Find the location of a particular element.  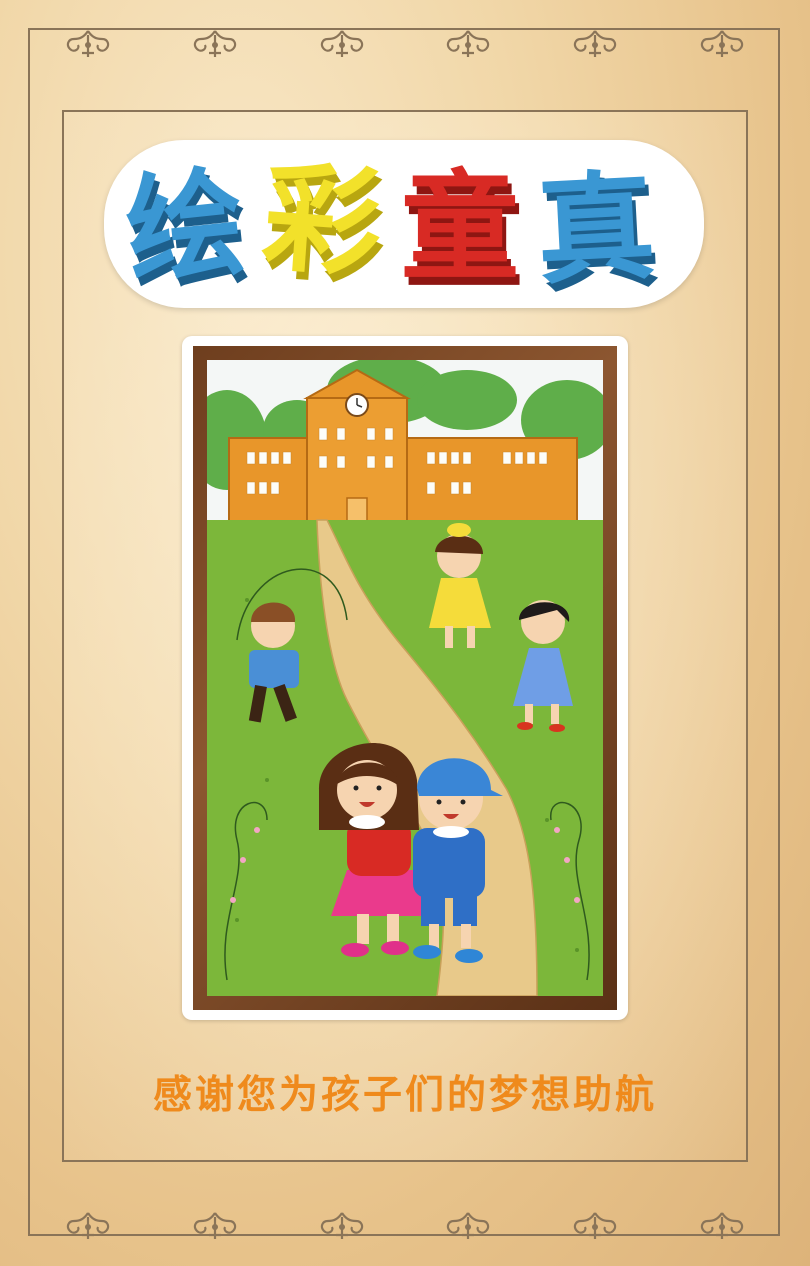

page-title: 绘 绘 彩 彩 童 童 真 真 is located at coordinates (391, 228).